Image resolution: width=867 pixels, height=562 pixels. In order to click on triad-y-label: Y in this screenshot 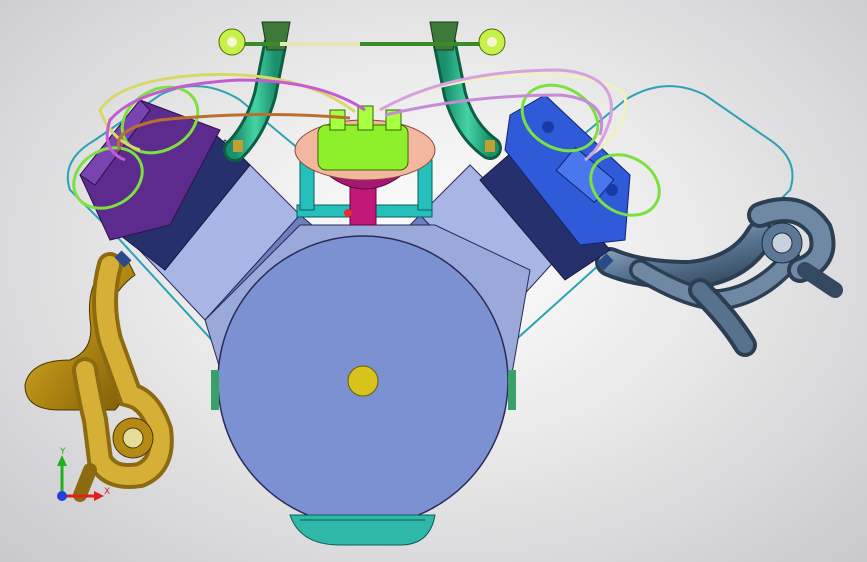, I will do `click(62, 452)`.